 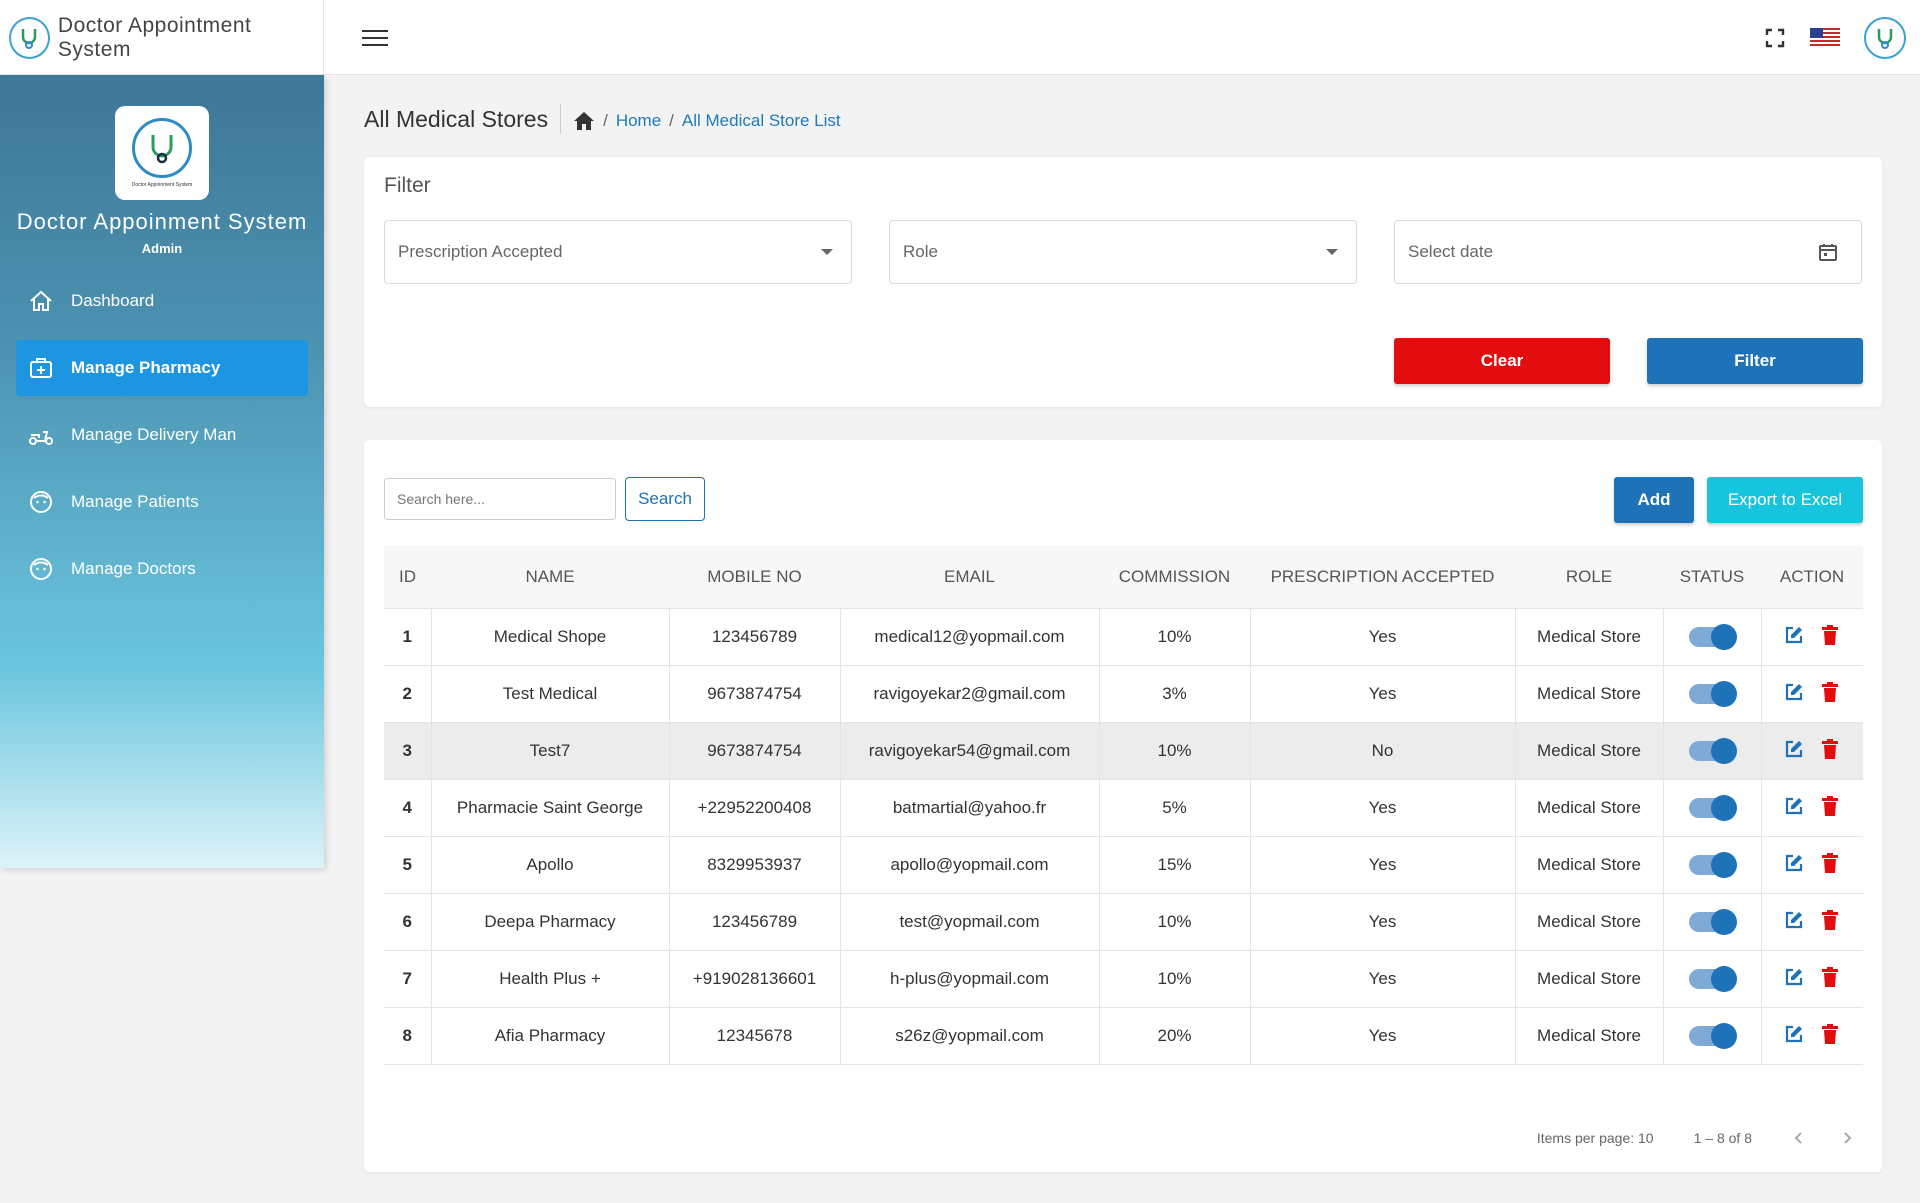 What do you see at coordinates (375, 39) in the screenshot?
I see `menu-toggle-icon` at bounding box center [375, 39].